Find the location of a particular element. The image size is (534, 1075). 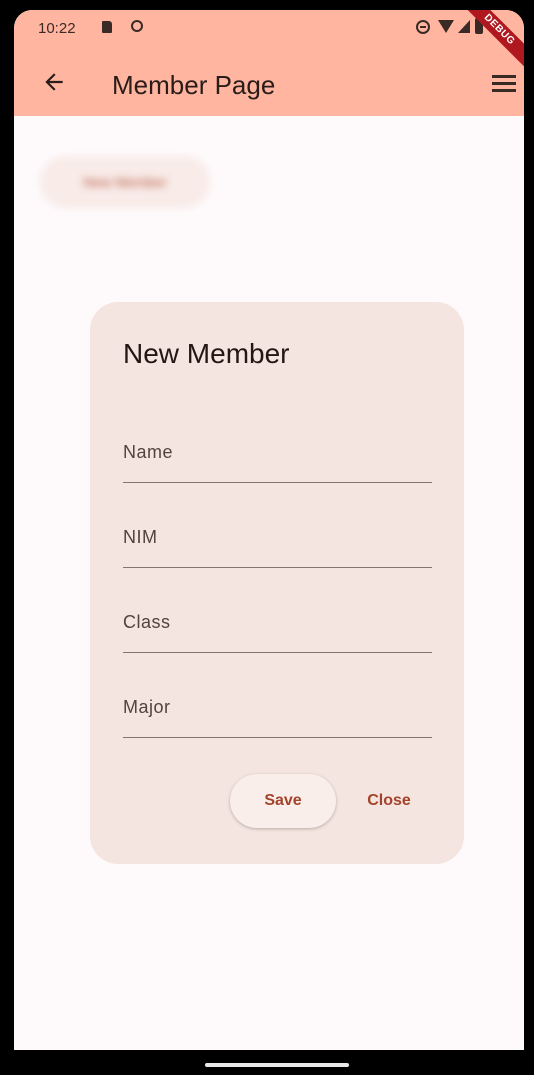

nim-field is located at coordinates (277, 537).